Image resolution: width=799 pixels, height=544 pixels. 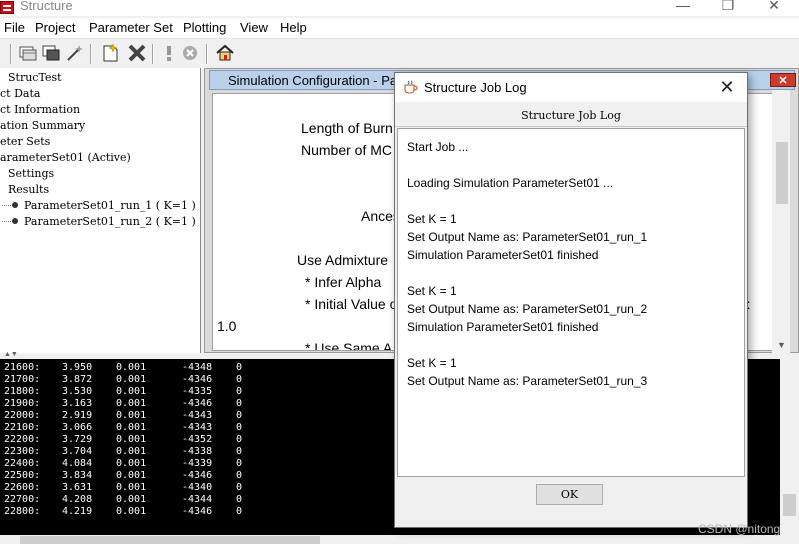 What do you see at coordinates (197, 499) in the screenshot?
I see `console-cell: -4344` at bounding box center [197, 499].